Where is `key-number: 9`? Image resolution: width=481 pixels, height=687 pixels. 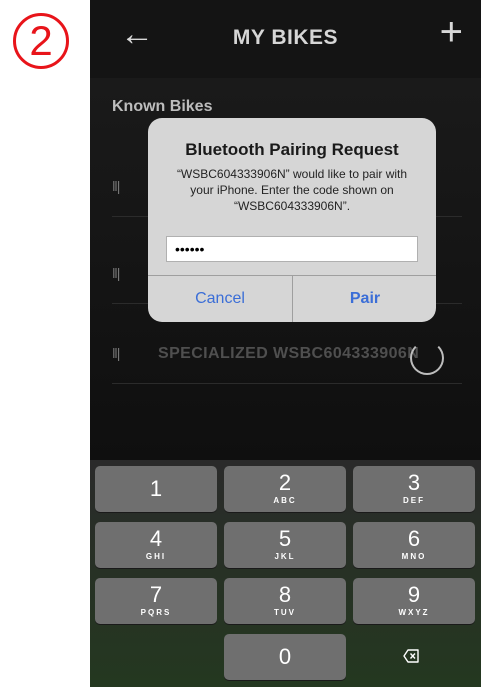
key-number: 9 is located at coordinates (414, 594).